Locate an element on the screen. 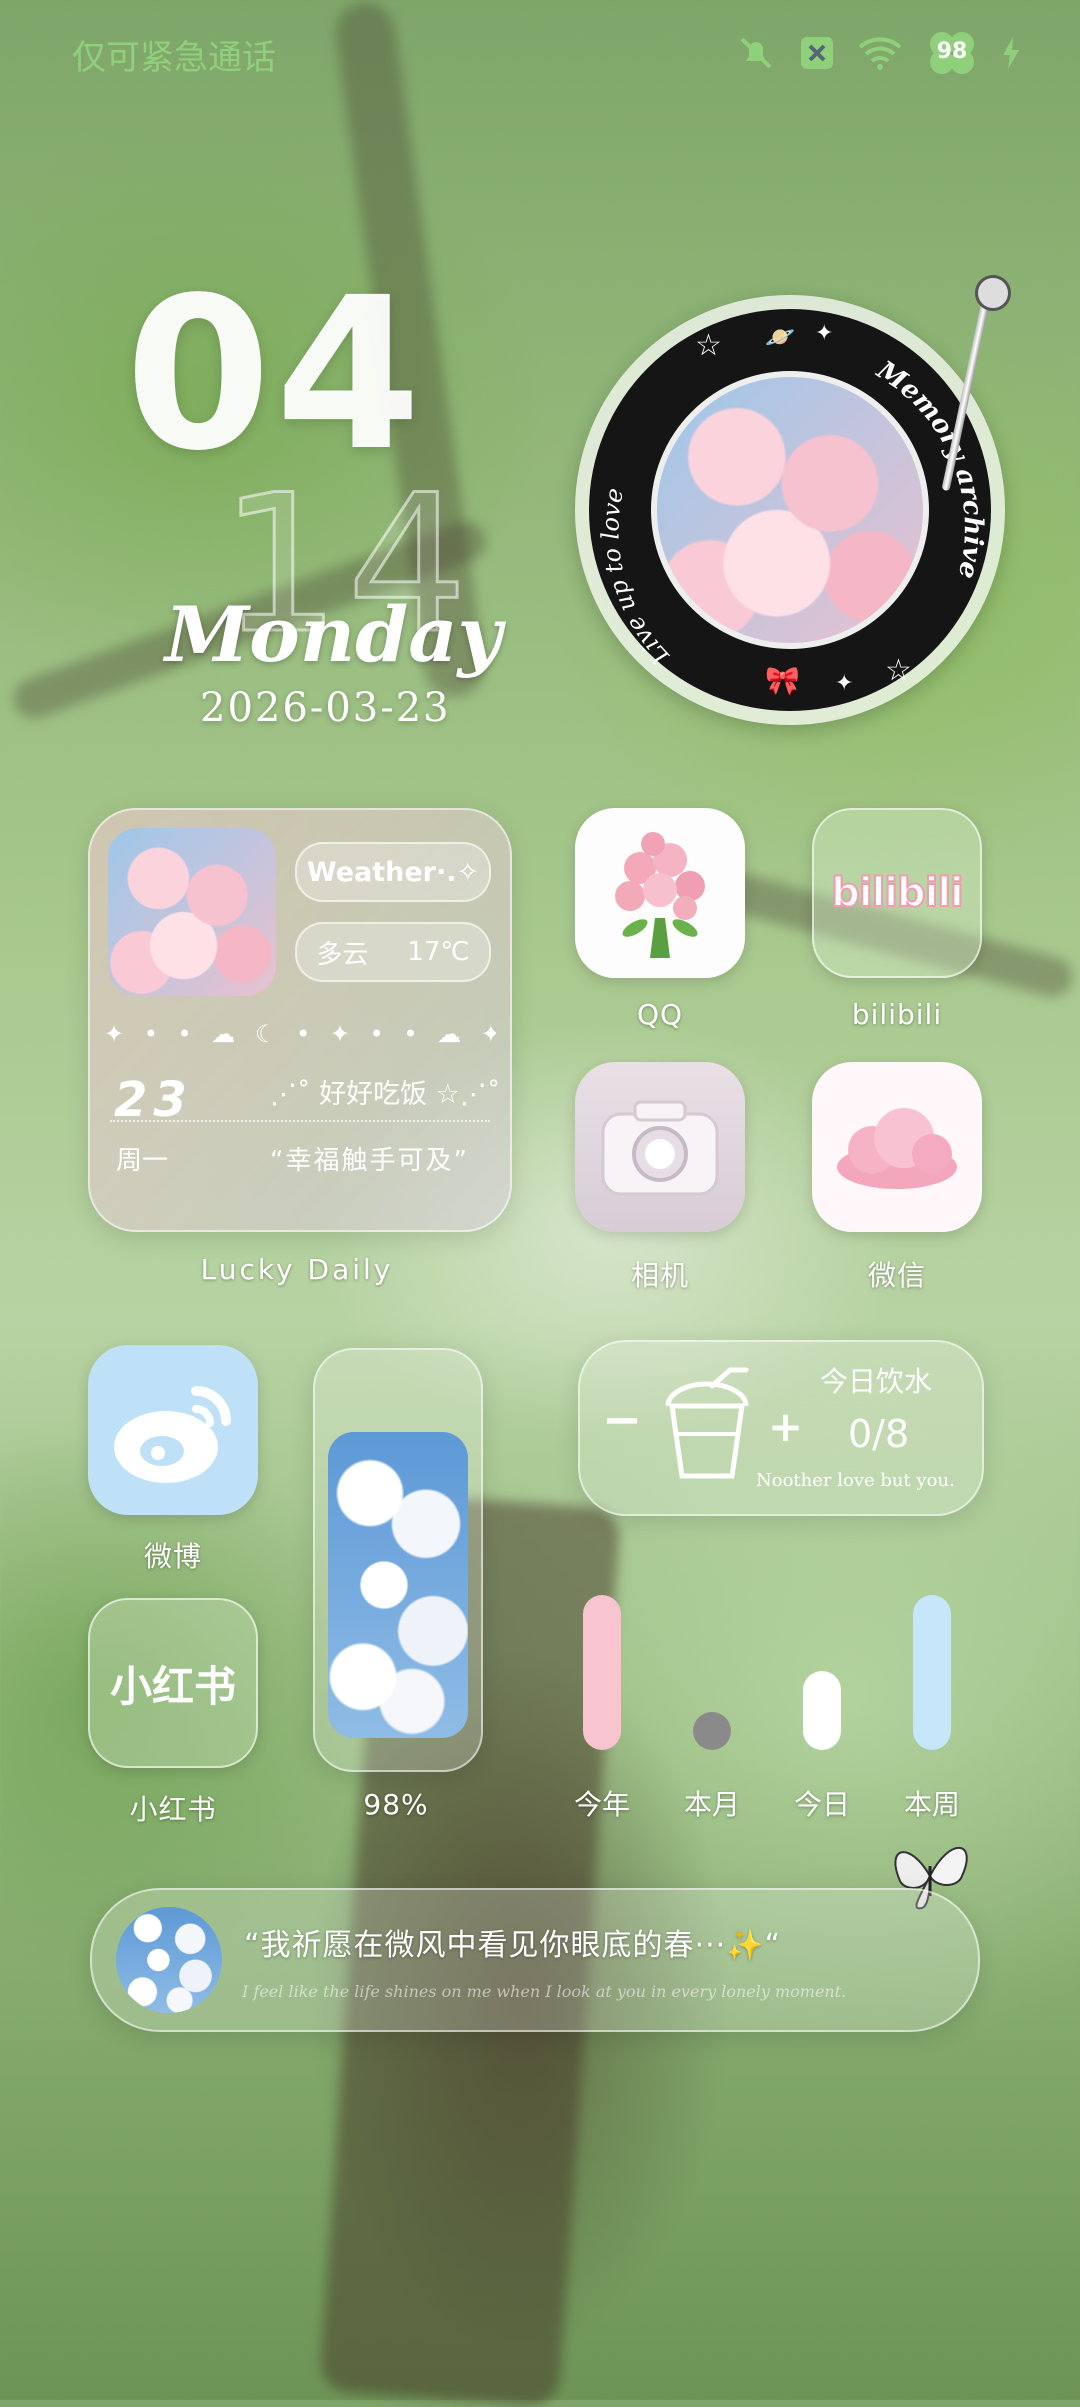  cup-icon is located at coordinates (707, 1423).